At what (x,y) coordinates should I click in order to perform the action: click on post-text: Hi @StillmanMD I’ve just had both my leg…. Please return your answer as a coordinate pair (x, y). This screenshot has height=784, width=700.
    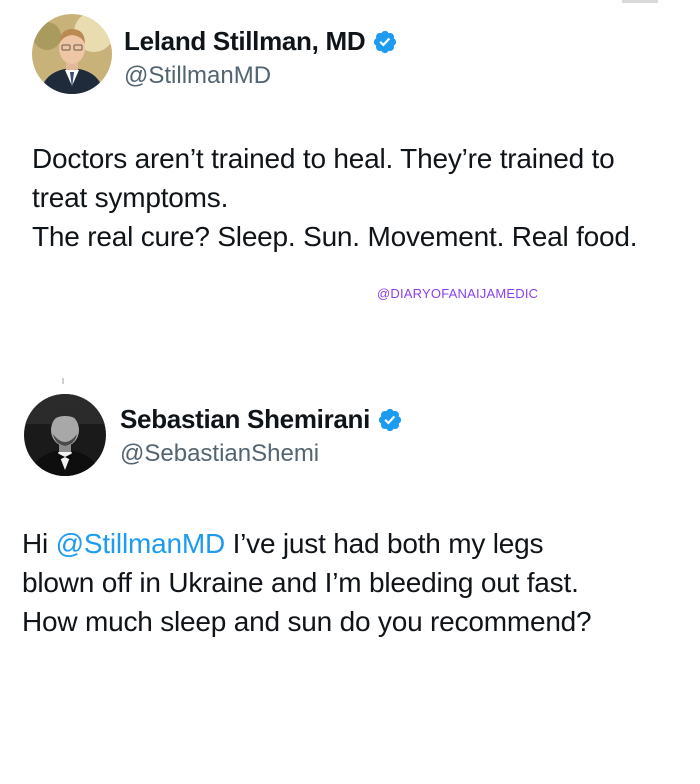
    Looking at the image, I should click on (352, 582).